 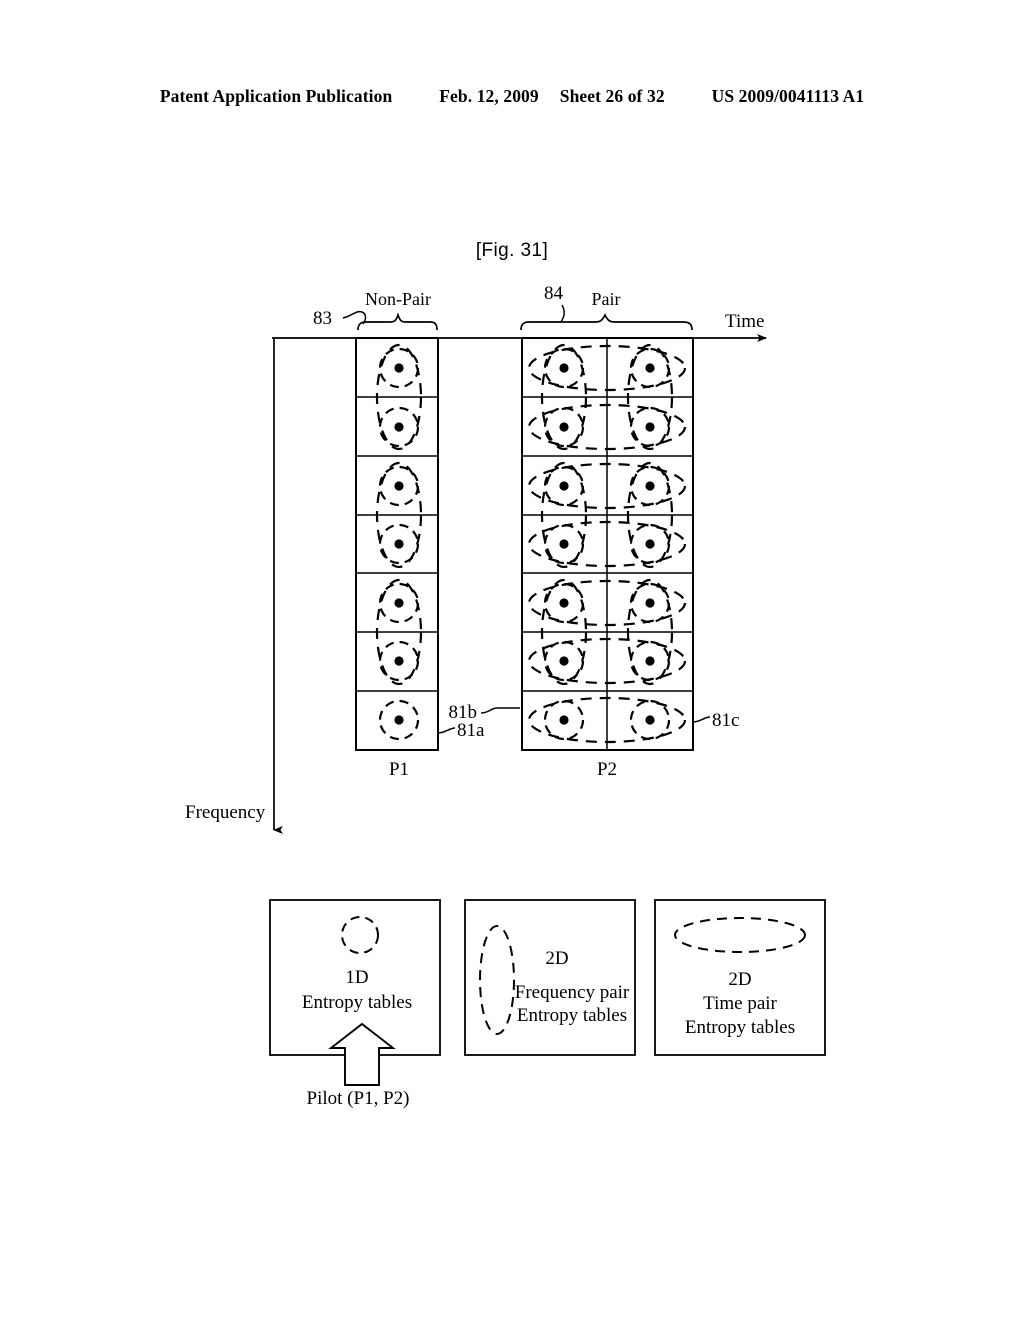 I want to click on reference-84: 84, so click(x=554, y=303).